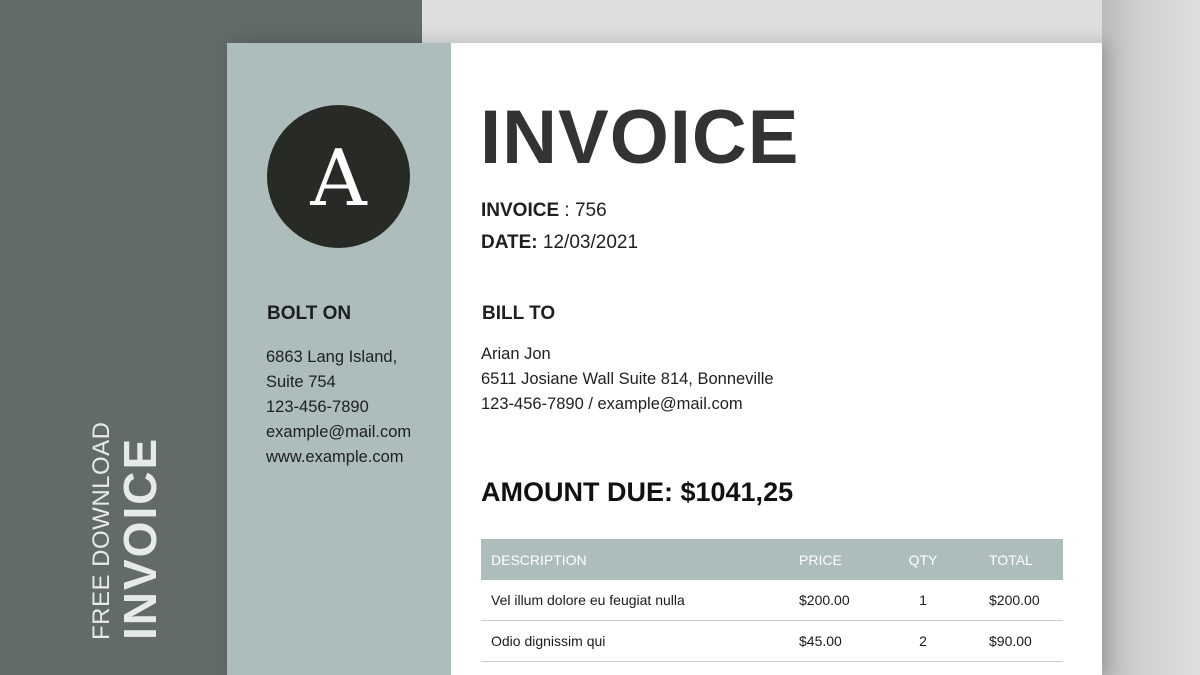 The height and width of the screenshot is (675, 1200). Describe the element at coordinates (317, 407) in the screenshot. I see `company-phone: 123-456-7890` at that location.